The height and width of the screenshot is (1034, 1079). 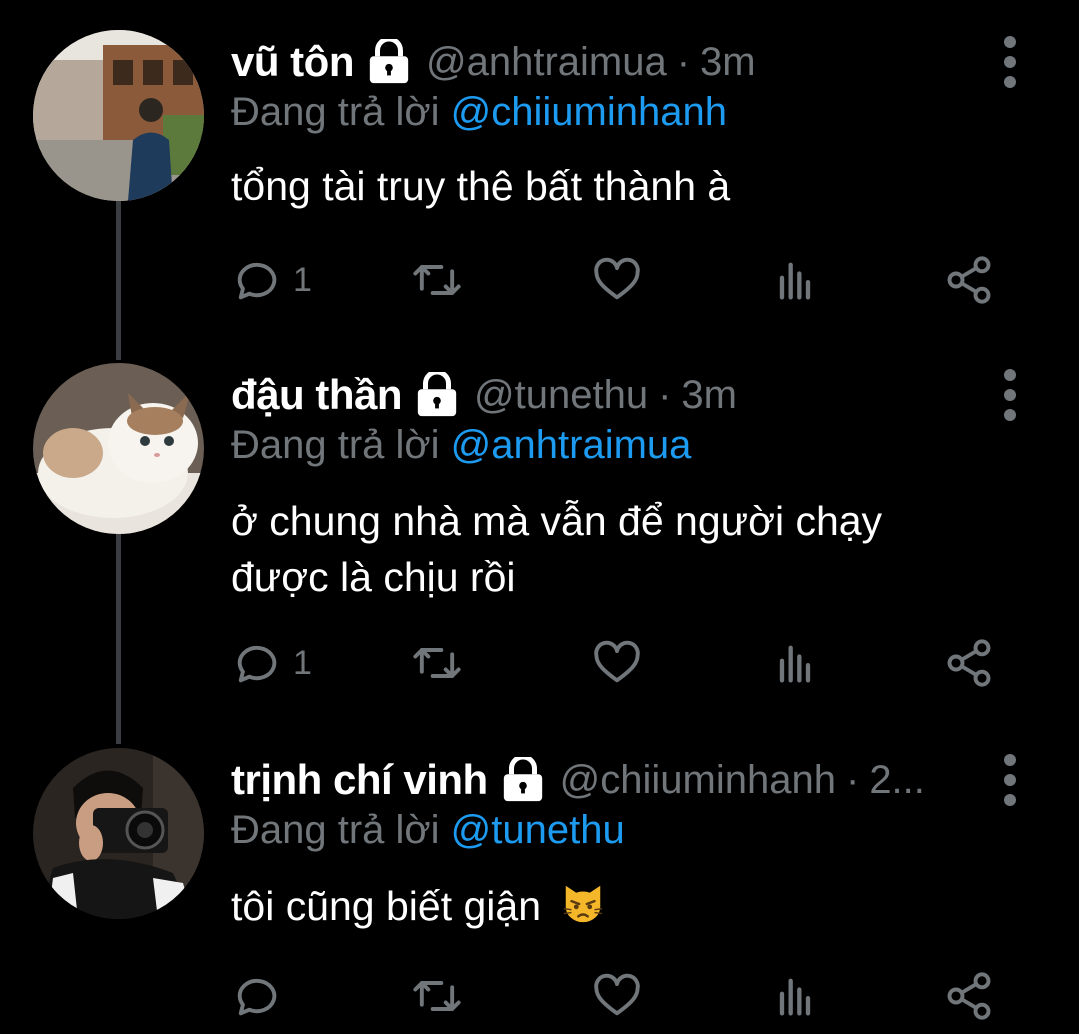 What do you see at coordinates (621, 906) in the screenshot?
I see `tweet-text: tôi cũng biết giận` at bounding box center [621, 906].